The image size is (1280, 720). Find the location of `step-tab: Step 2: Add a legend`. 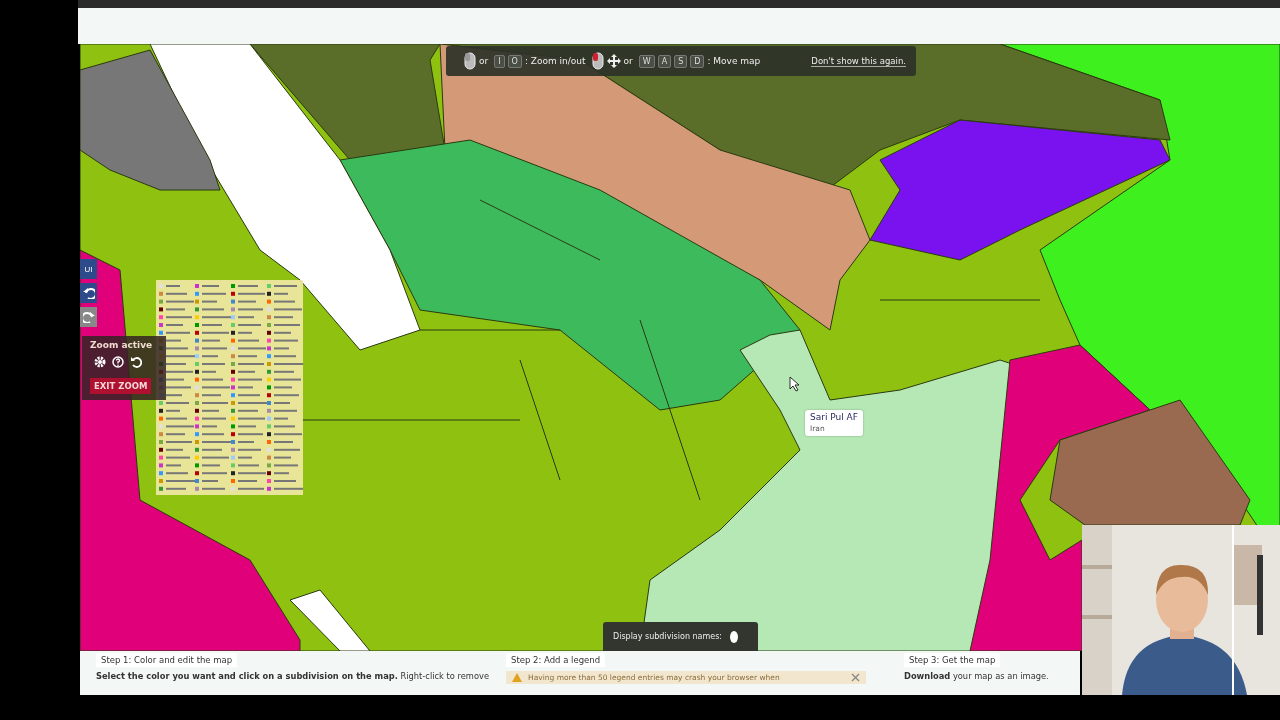

step-tab: Step 2: Add a legend is located at coordinates (556, 660).